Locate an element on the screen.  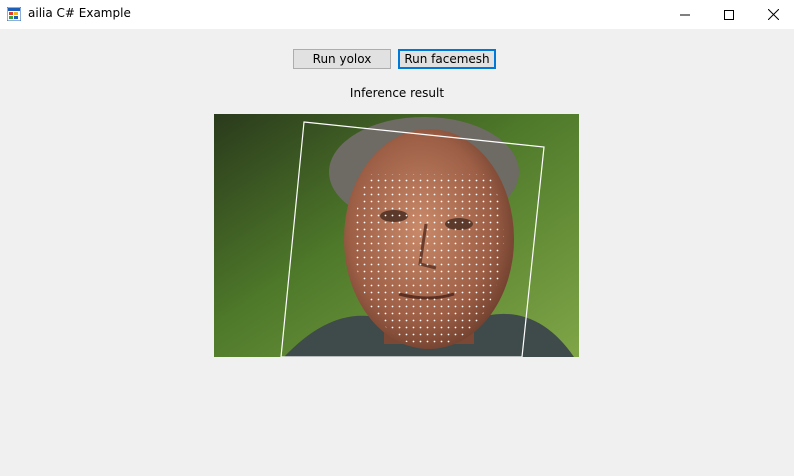
maximize-icon is located at coordinates (729, 14).